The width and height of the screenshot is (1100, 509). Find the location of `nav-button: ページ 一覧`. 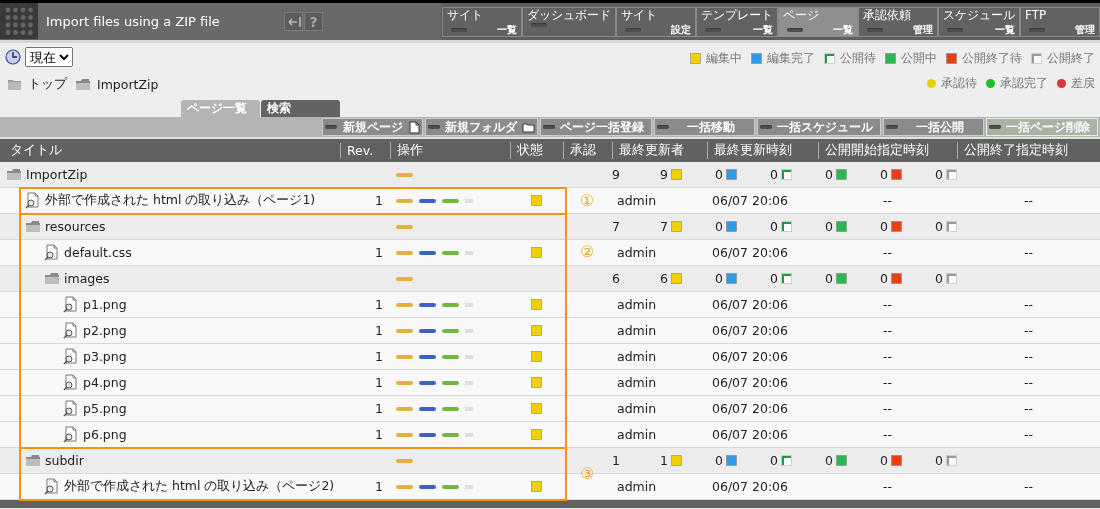

nav-button: ページ 一覧 is located at coordinates (818, 22).